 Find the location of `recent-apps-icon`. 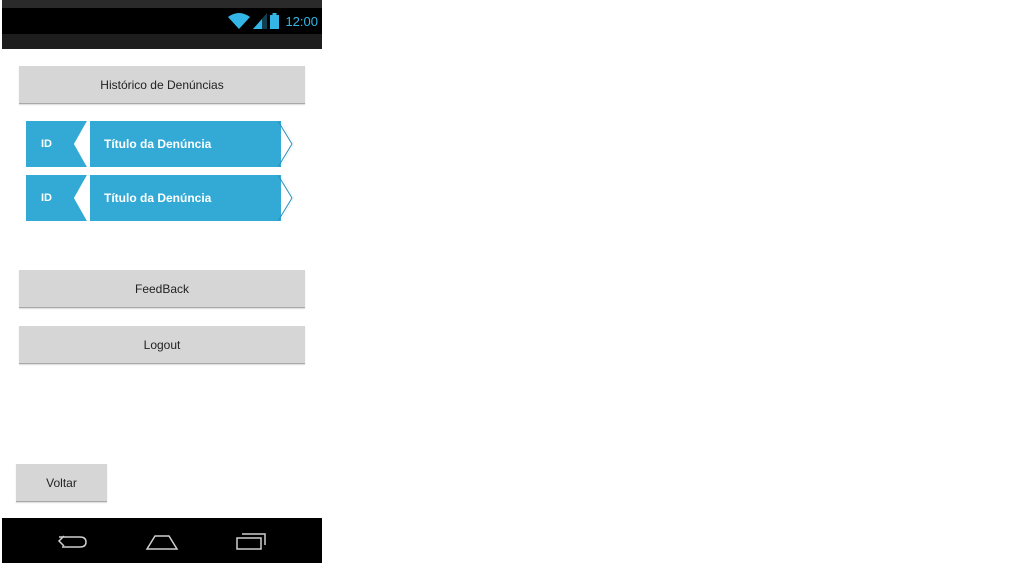

recent-apps-icon is located at coordinates (251, 542).